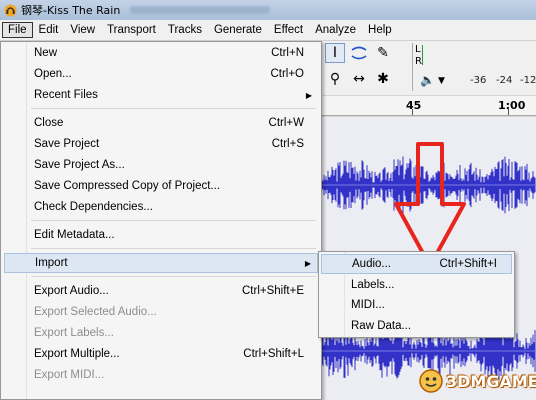 The image size is (536, 400). I want to click on submenu-item-import-audio: Audio... Ctrl+Shift+I, so click(416, 264).